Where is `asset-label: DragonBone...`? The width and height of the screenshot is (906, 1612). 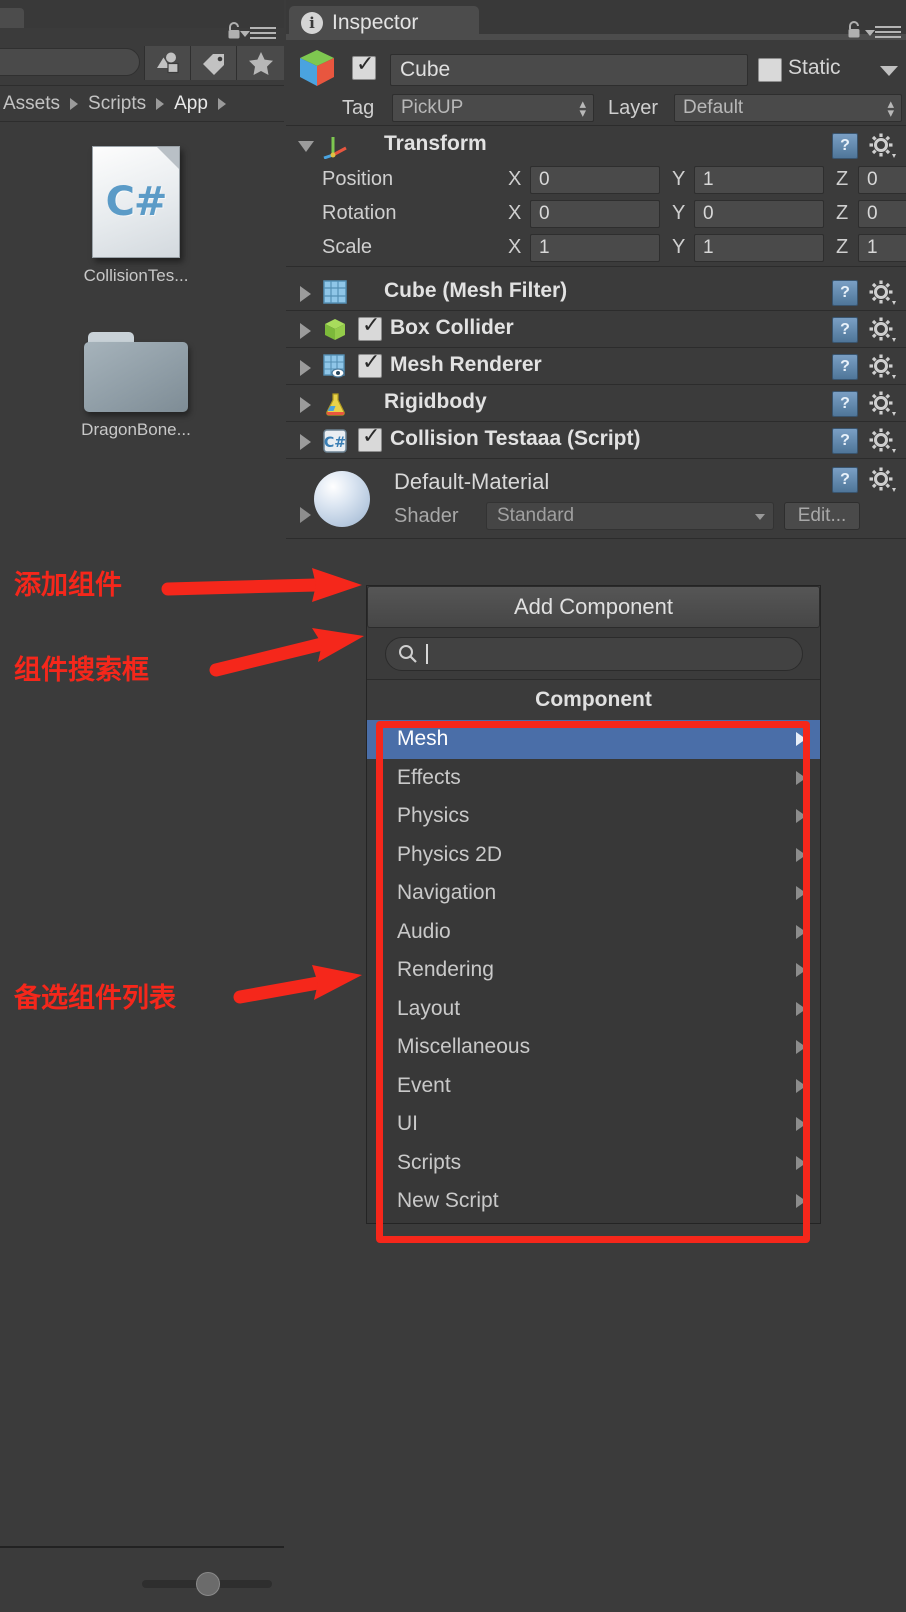
asset-label: DragonBone... is located at coordinates (136, 429).